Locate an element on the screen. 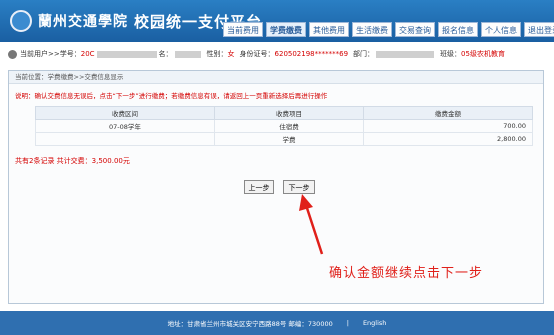 The image size is (554, 335). annotation-text: 确认金额继续点击下一步 is located at coordinates (406, 273).